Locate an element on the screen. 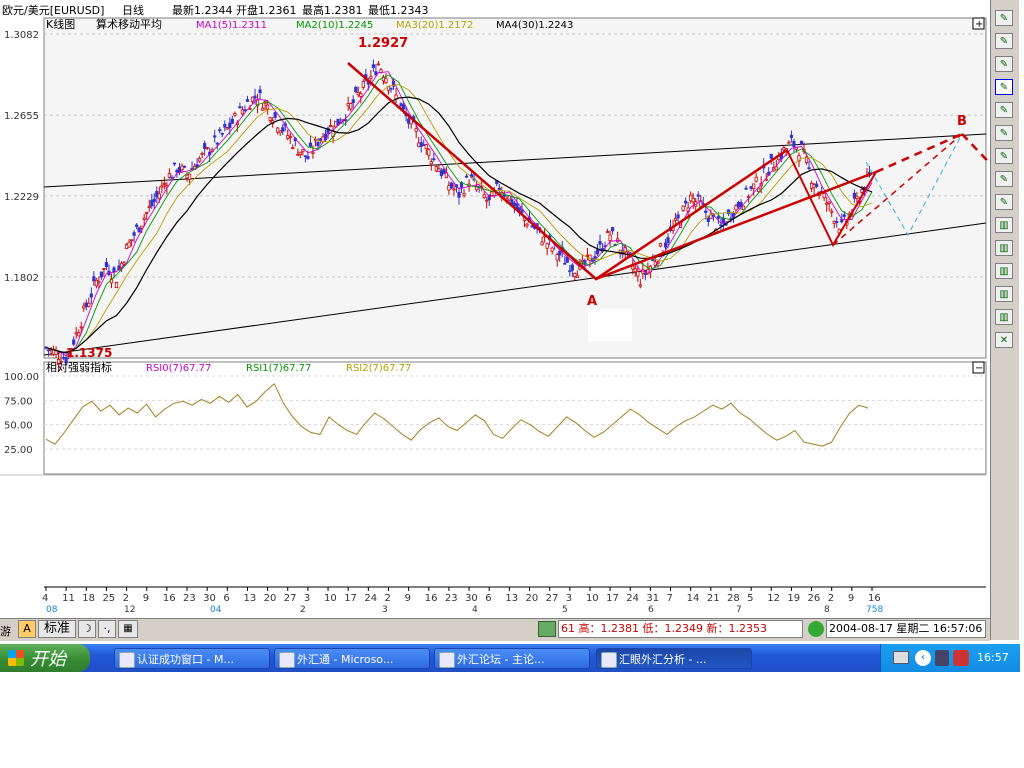 This screenshot has height=768, width=1024. minus-icon: − is located at coordinates (979, 368).